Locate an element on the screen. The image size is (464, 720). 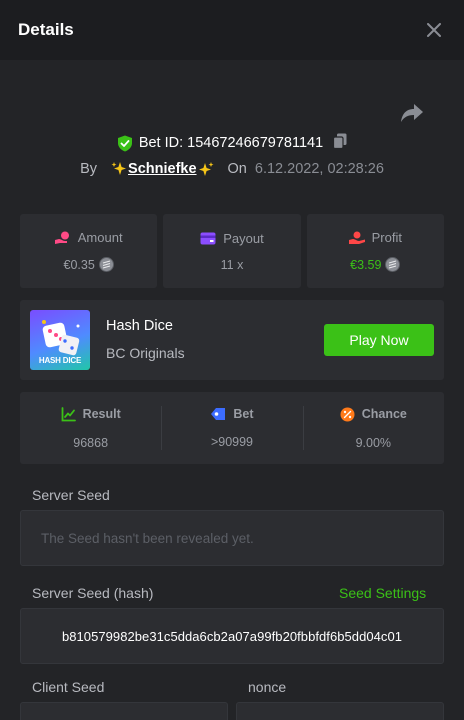
close-button is located at coordinates (434, 30).